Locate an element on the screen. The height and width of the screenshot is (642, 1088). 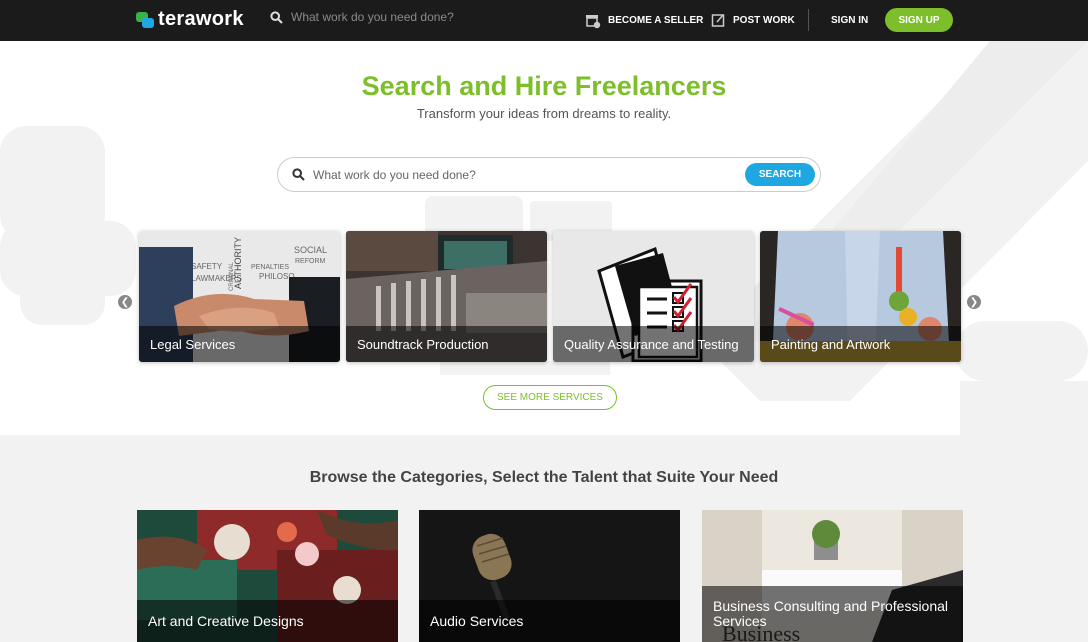
category-label: Art and Creative Designs is located at coordinates (267, 621).